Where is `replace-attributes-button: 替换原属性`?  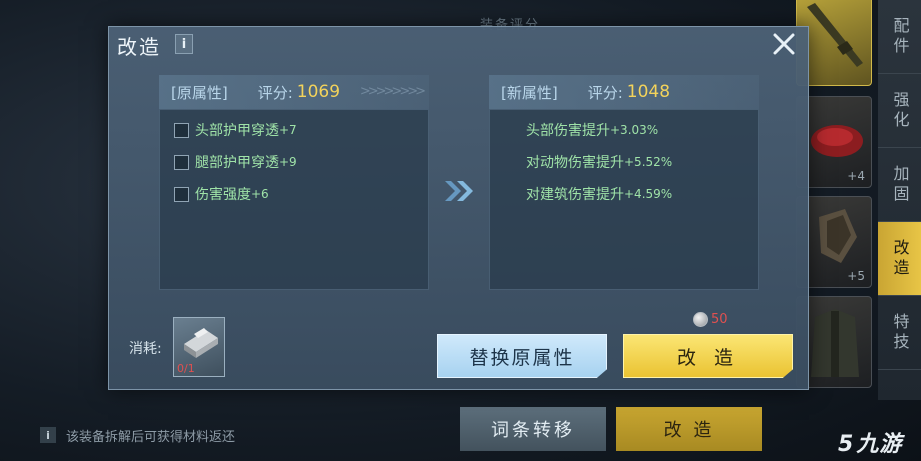
replace-attributes-button: 替换原属性 is located at coordinates (522, 356).